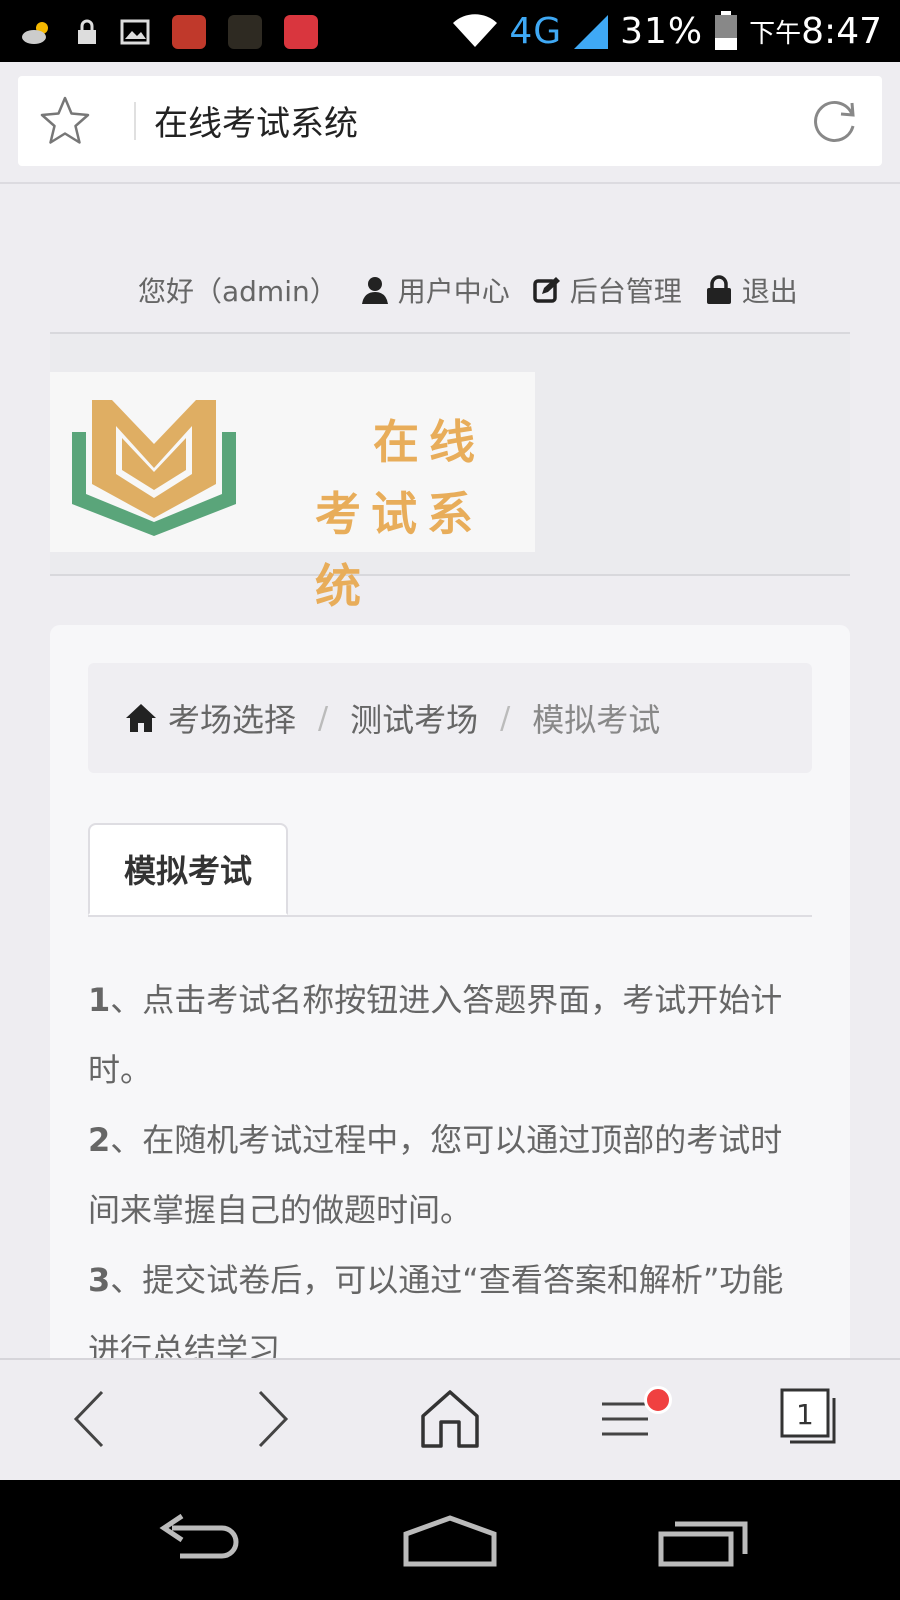 The width and height of the screenshot is (900, 1600). I want to click on time-prefix: 下午, so click(775, 33).